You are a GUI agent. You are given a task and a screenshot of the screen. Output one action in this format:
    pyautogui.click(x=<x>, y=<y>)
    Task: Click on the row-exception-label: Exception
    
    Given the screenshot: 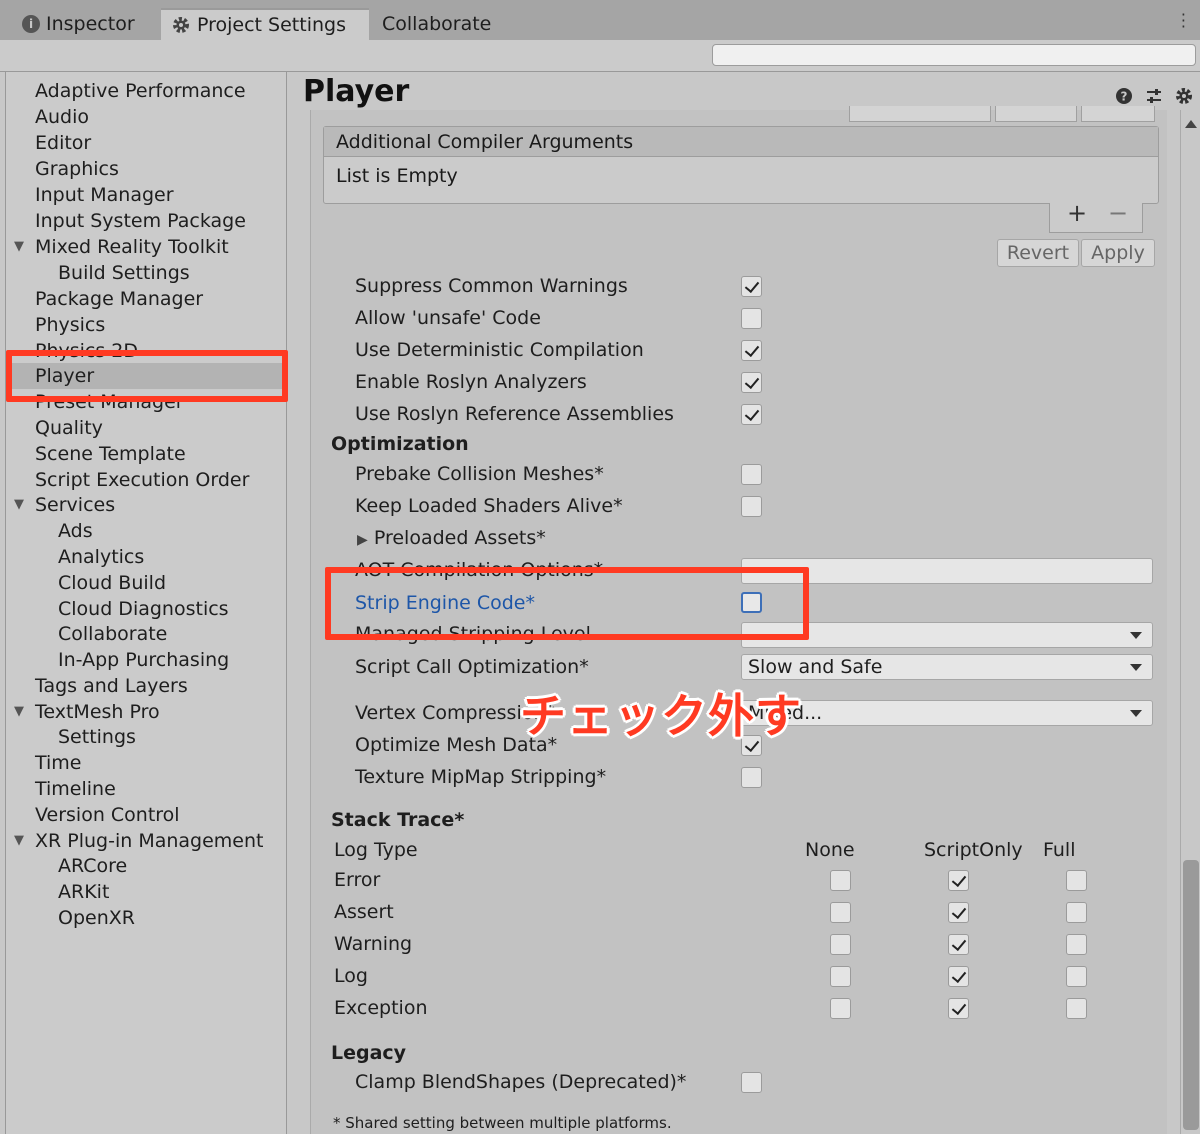 What is the action you would take?
    pyautogui.click(x=381, y=1008)
    